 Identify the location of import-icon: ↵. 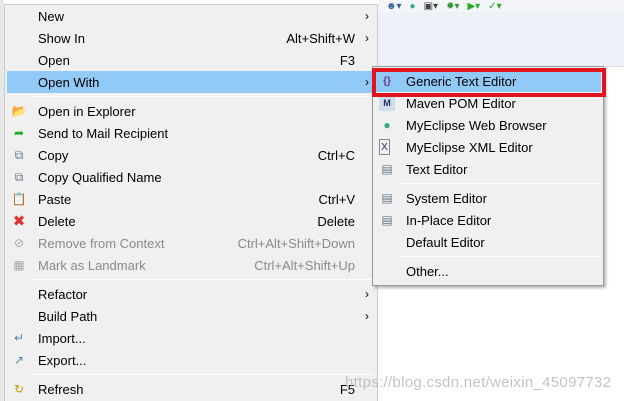
(19, 338).